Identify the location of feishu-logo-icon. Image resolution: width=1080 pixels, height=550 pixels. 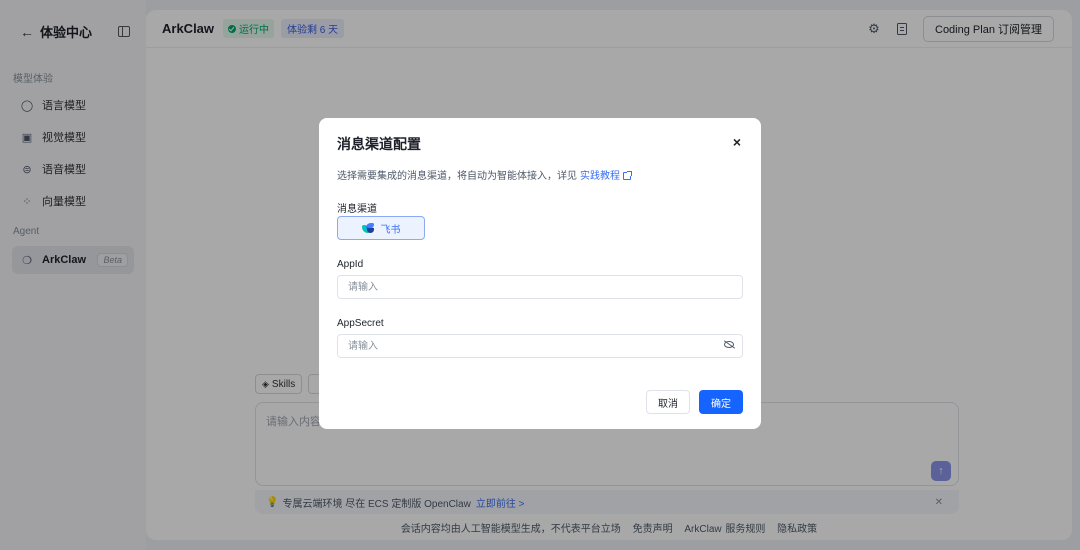
(368, 228).